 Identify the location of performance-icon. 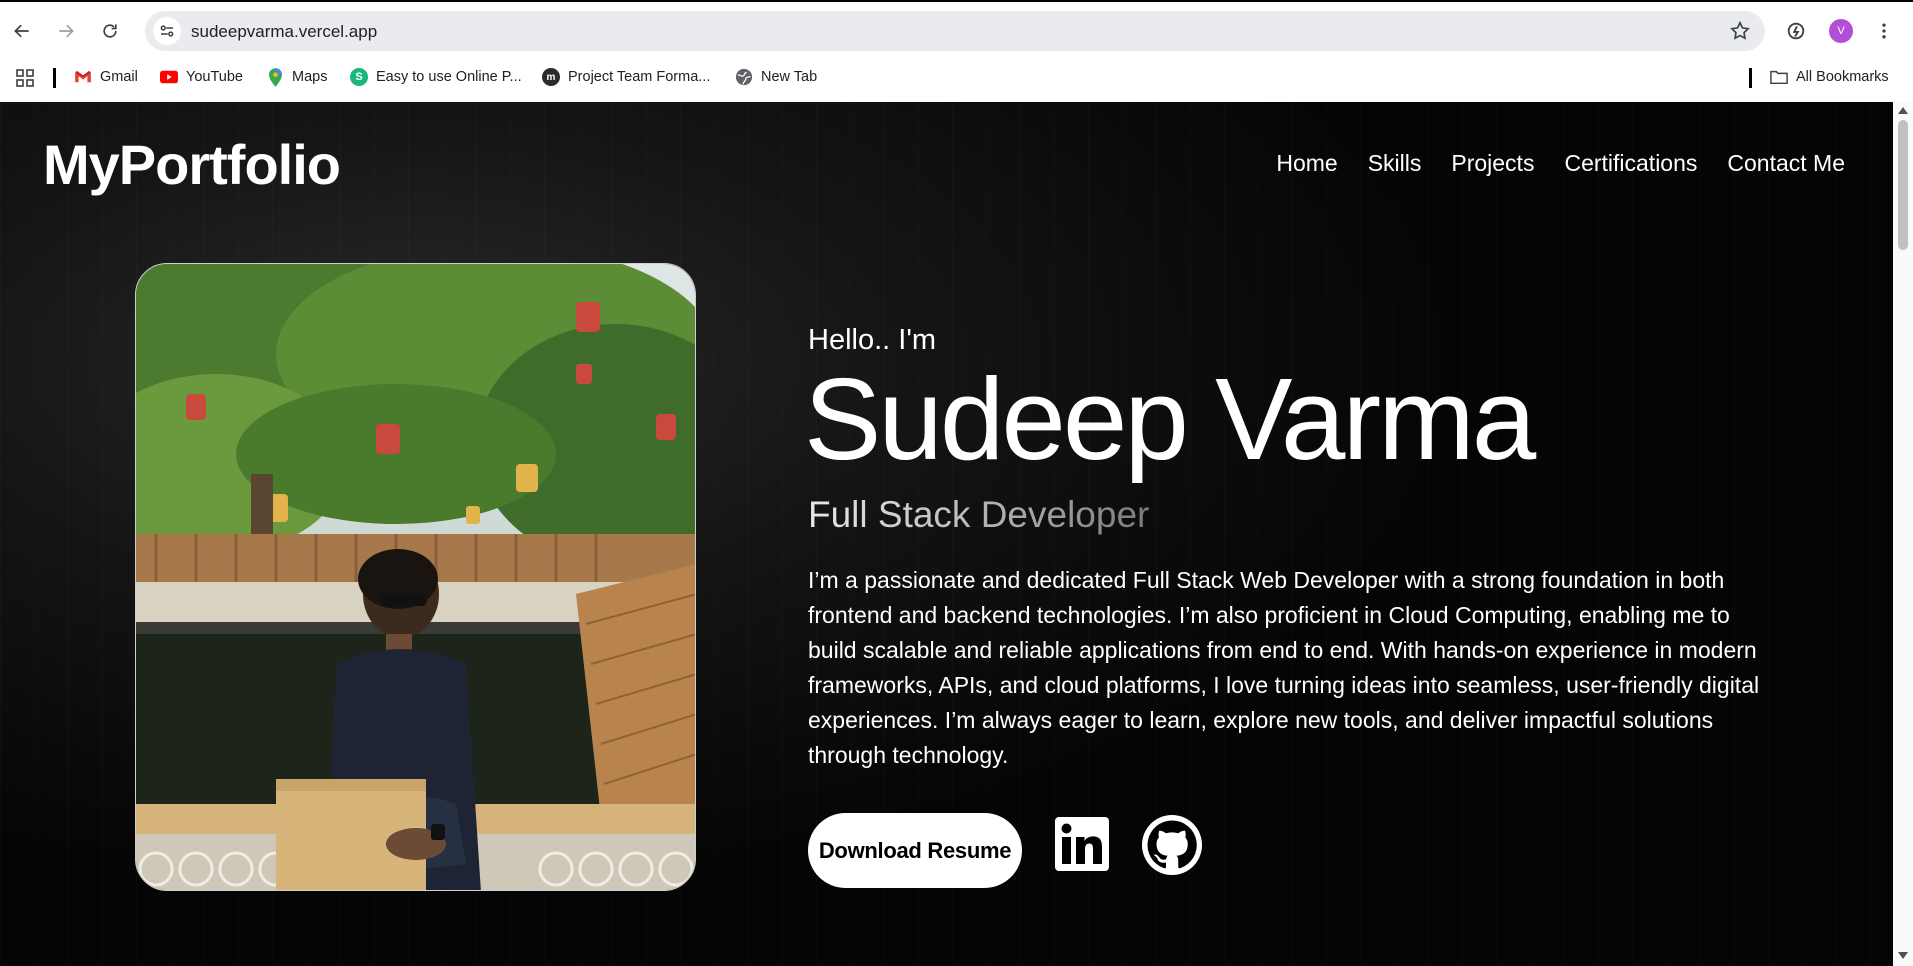
(1796, 31).